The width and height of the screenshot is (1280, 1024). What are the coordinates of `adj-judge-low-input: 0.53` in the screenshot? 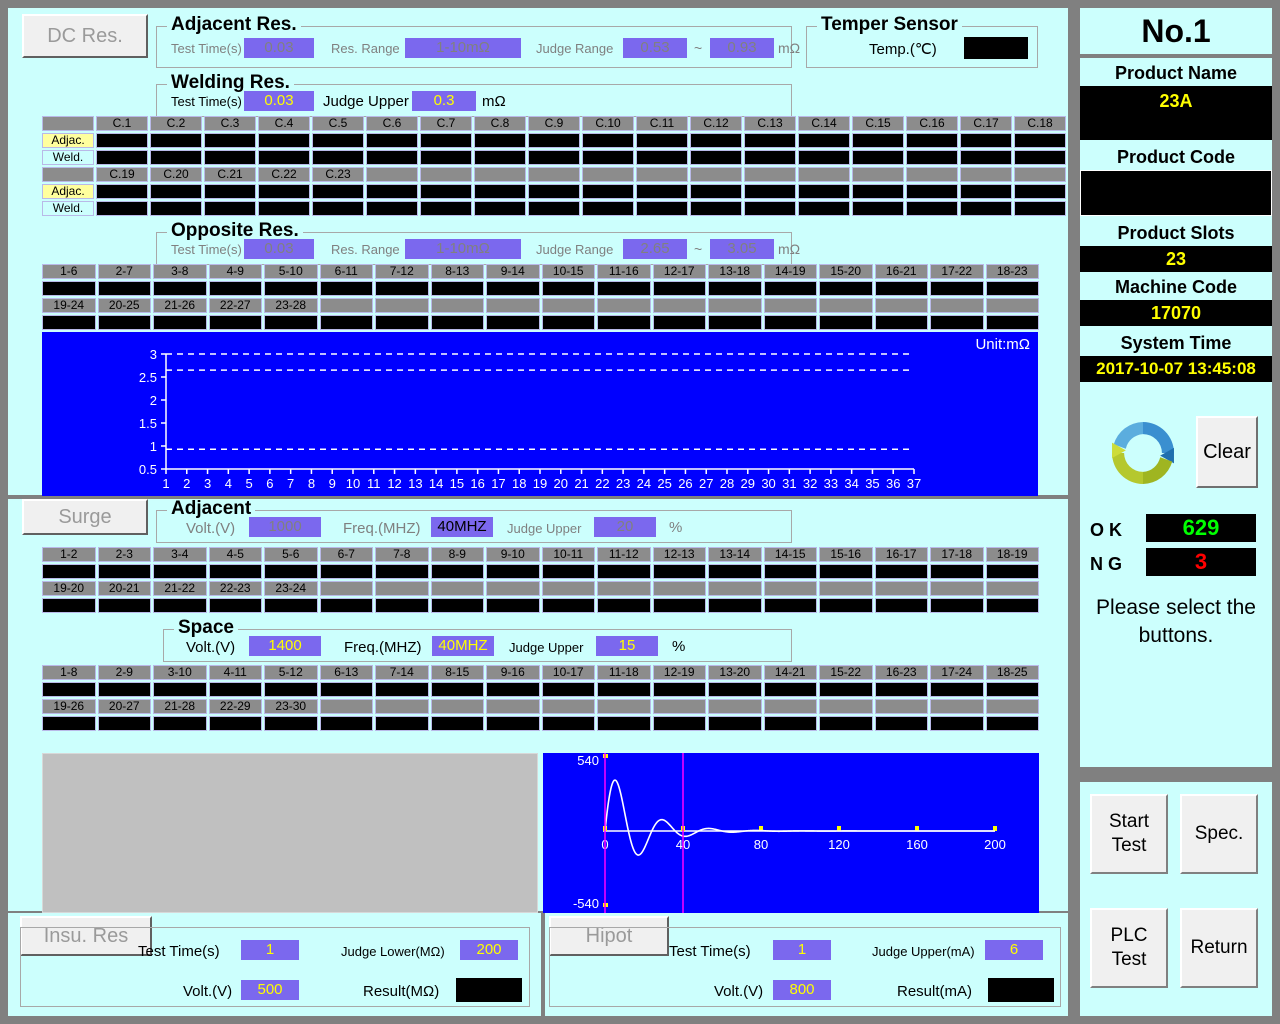 It's located at (655, 48).